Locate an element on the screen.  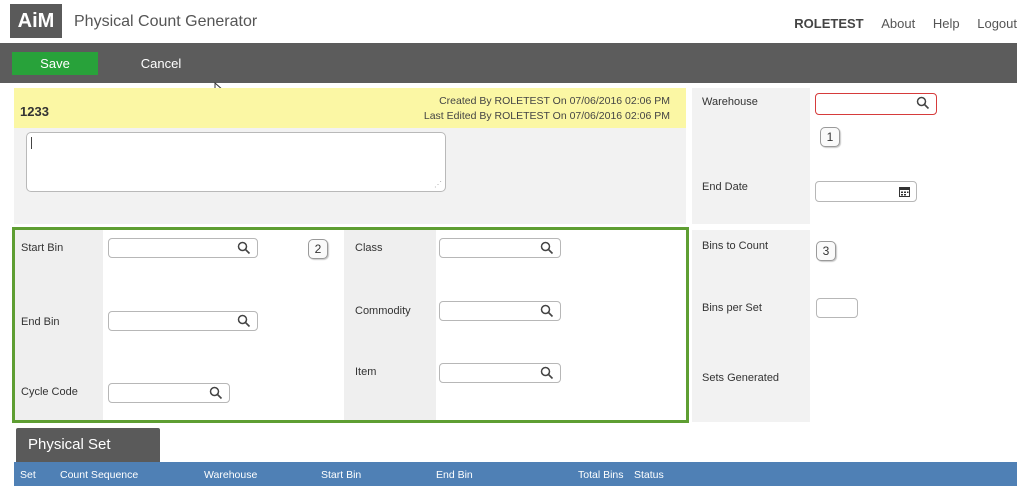
step-badge-3: 3 is located at coordinates (826, 251).